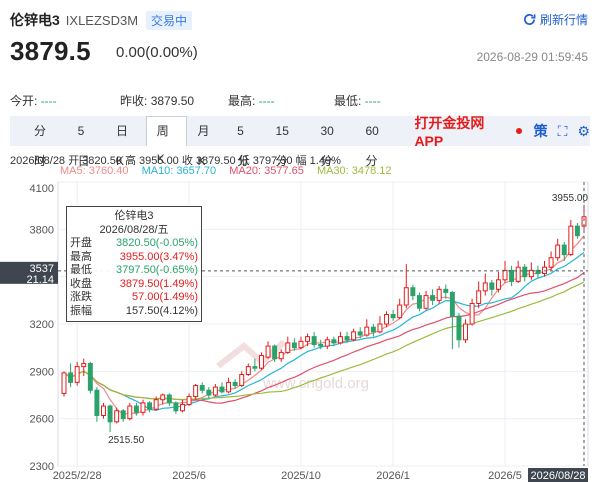  What do you see at coordinates (541, 131) in the screenshot?
I see `strategy-button: 策` at bounding box center [541, 131].